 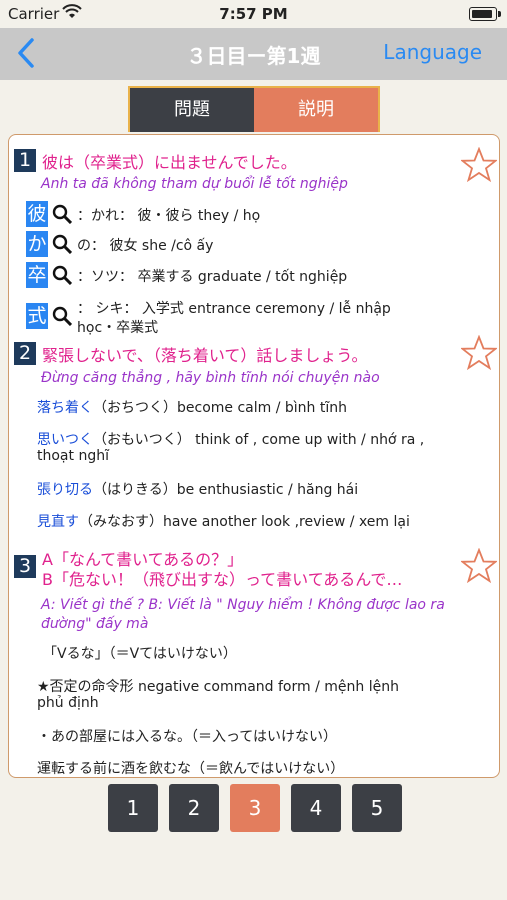 I want to click on kanji-reading: の： 彼女 she /cô ấy, so click(x=145, y=246).